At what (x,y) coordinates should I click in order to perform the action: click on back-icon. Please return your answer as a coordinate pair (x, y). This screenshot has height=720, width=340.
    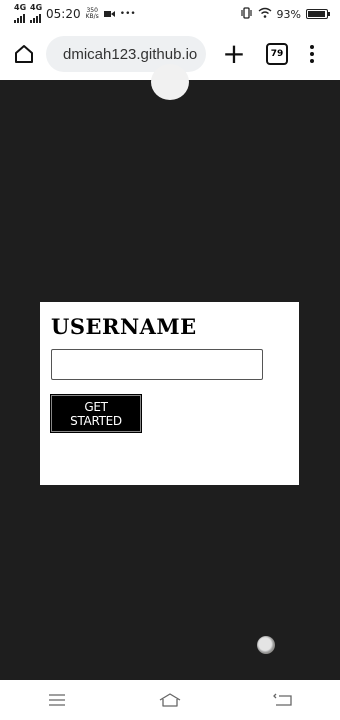
    Looking at the image, I should click on (282, 699).